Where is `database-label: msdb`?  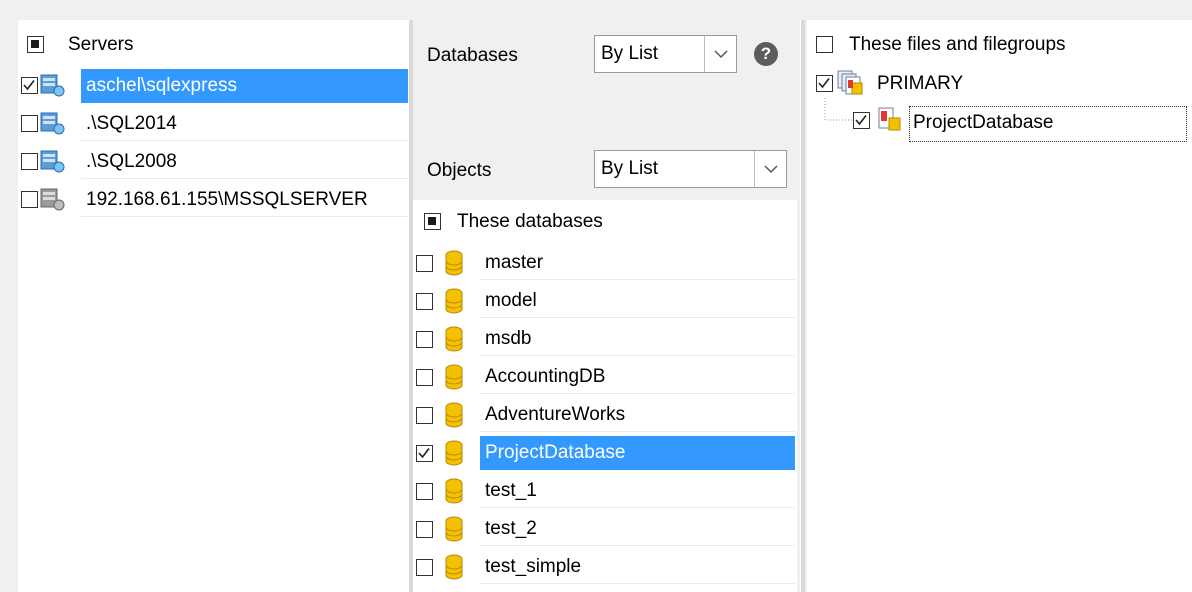
database-label: msdb is located at coordinates (637, 339).